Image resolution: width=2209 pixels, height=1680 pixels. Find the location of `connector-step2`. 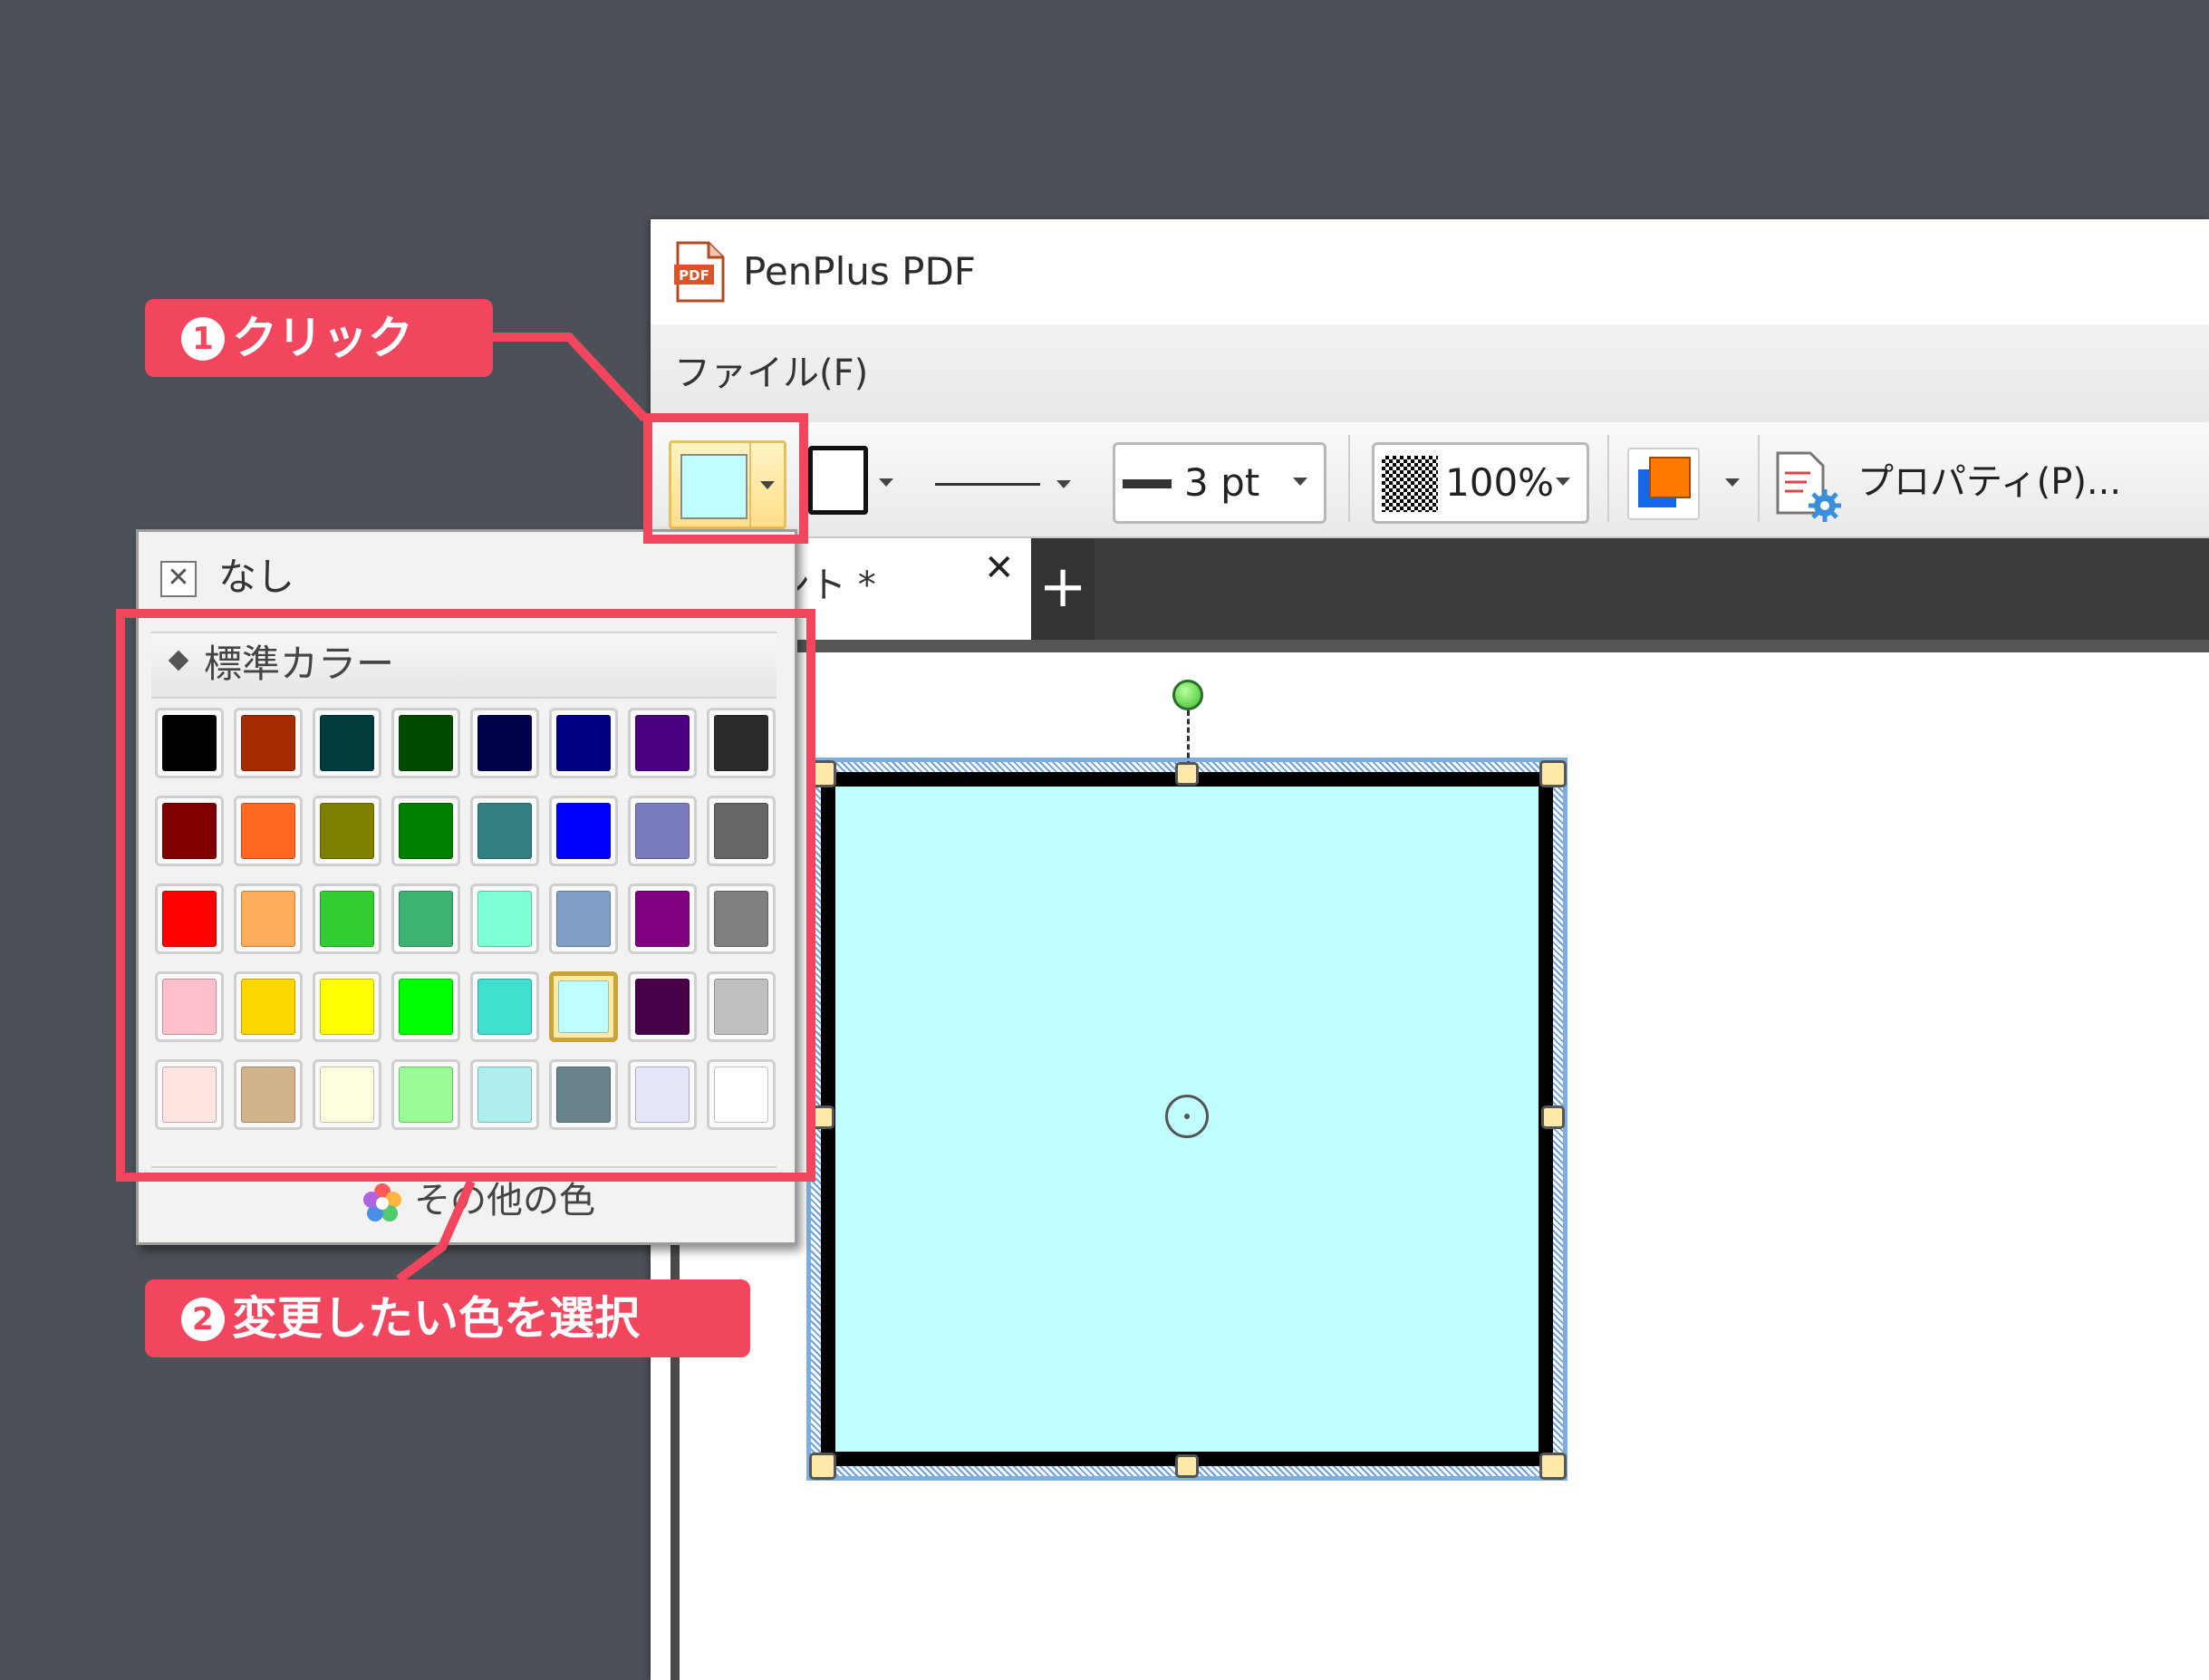

connector-step2 is located at coordinates (436, 1231).